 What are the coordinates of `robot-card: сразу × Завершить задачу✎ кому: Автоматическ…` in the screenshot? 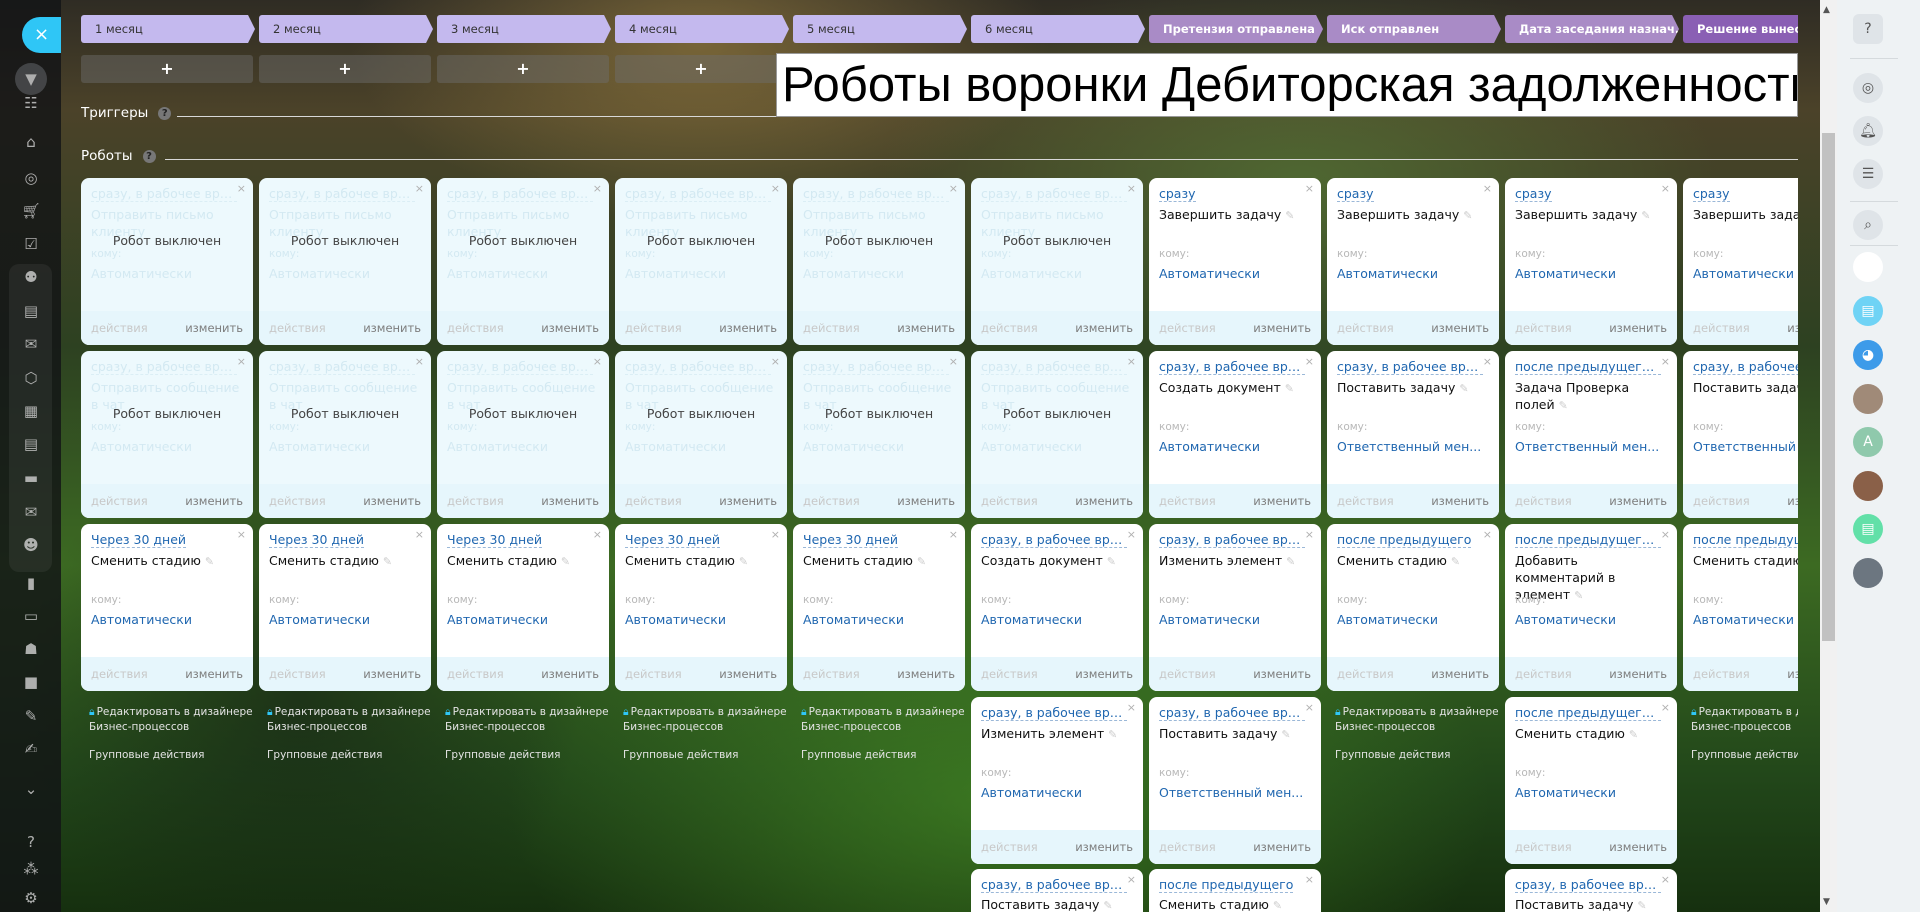 It's located at (1591, 261).